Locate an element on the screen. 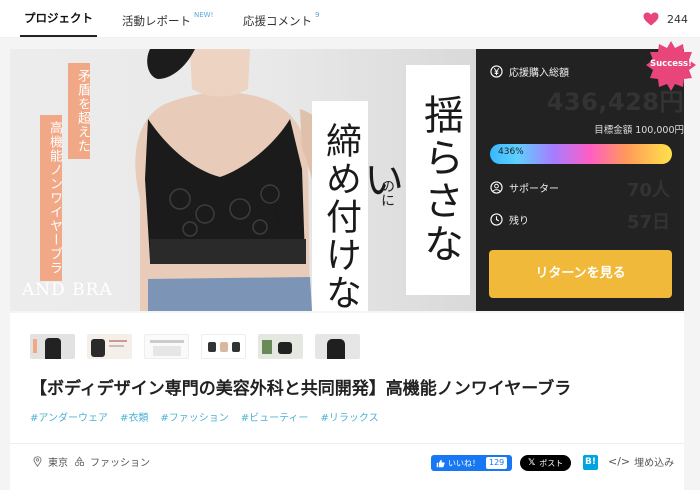 The width and height of the screenshot is (700, 490). days-left-label: 残り is located at coordinates (519, 221).